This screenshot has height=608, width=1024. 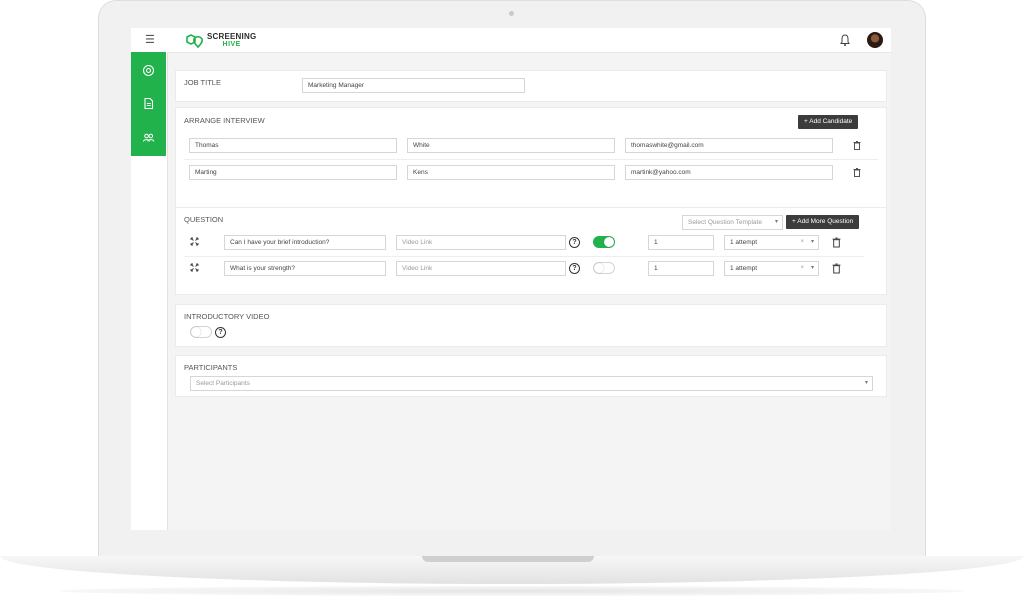 What do you see at coordinates (202, 82) in the screenshot?
I see `job-title-label: JOB TITLE` at bounding box center [202, 82].